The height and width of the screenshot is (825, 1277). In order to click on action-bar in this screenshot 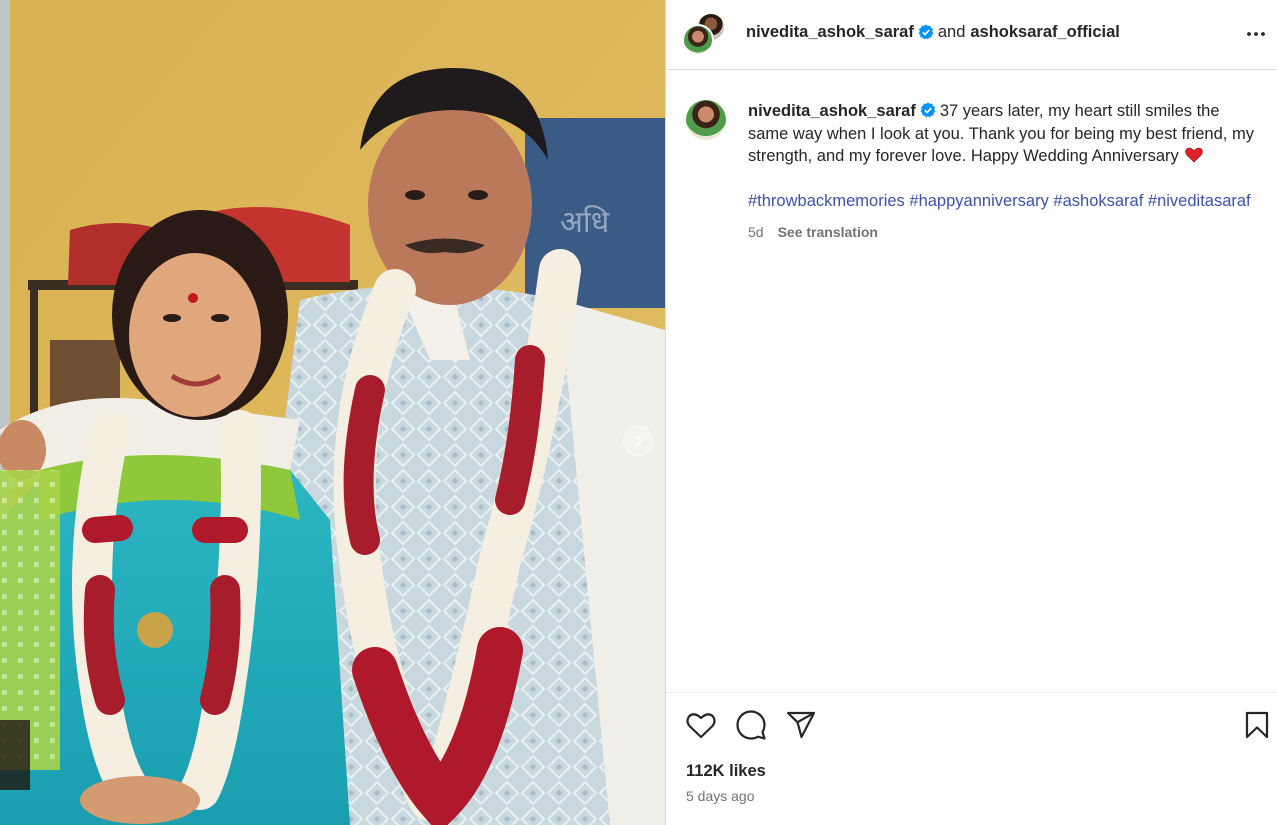, I will do `click(971, 726)`.